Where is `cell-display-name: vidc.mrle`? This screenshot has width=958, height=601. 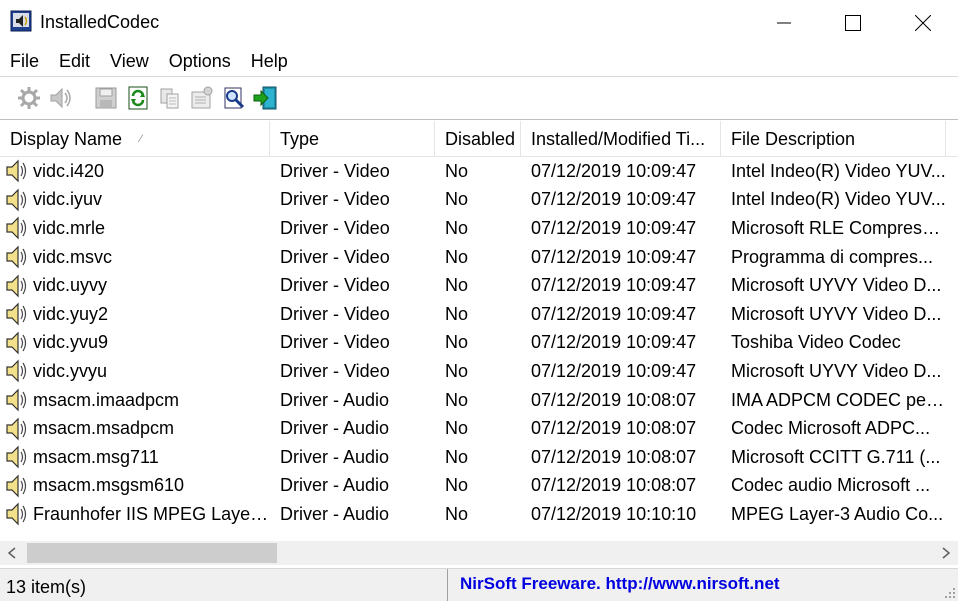 cell-display-name: vidc.mrle is located at coordinates (135, 228).